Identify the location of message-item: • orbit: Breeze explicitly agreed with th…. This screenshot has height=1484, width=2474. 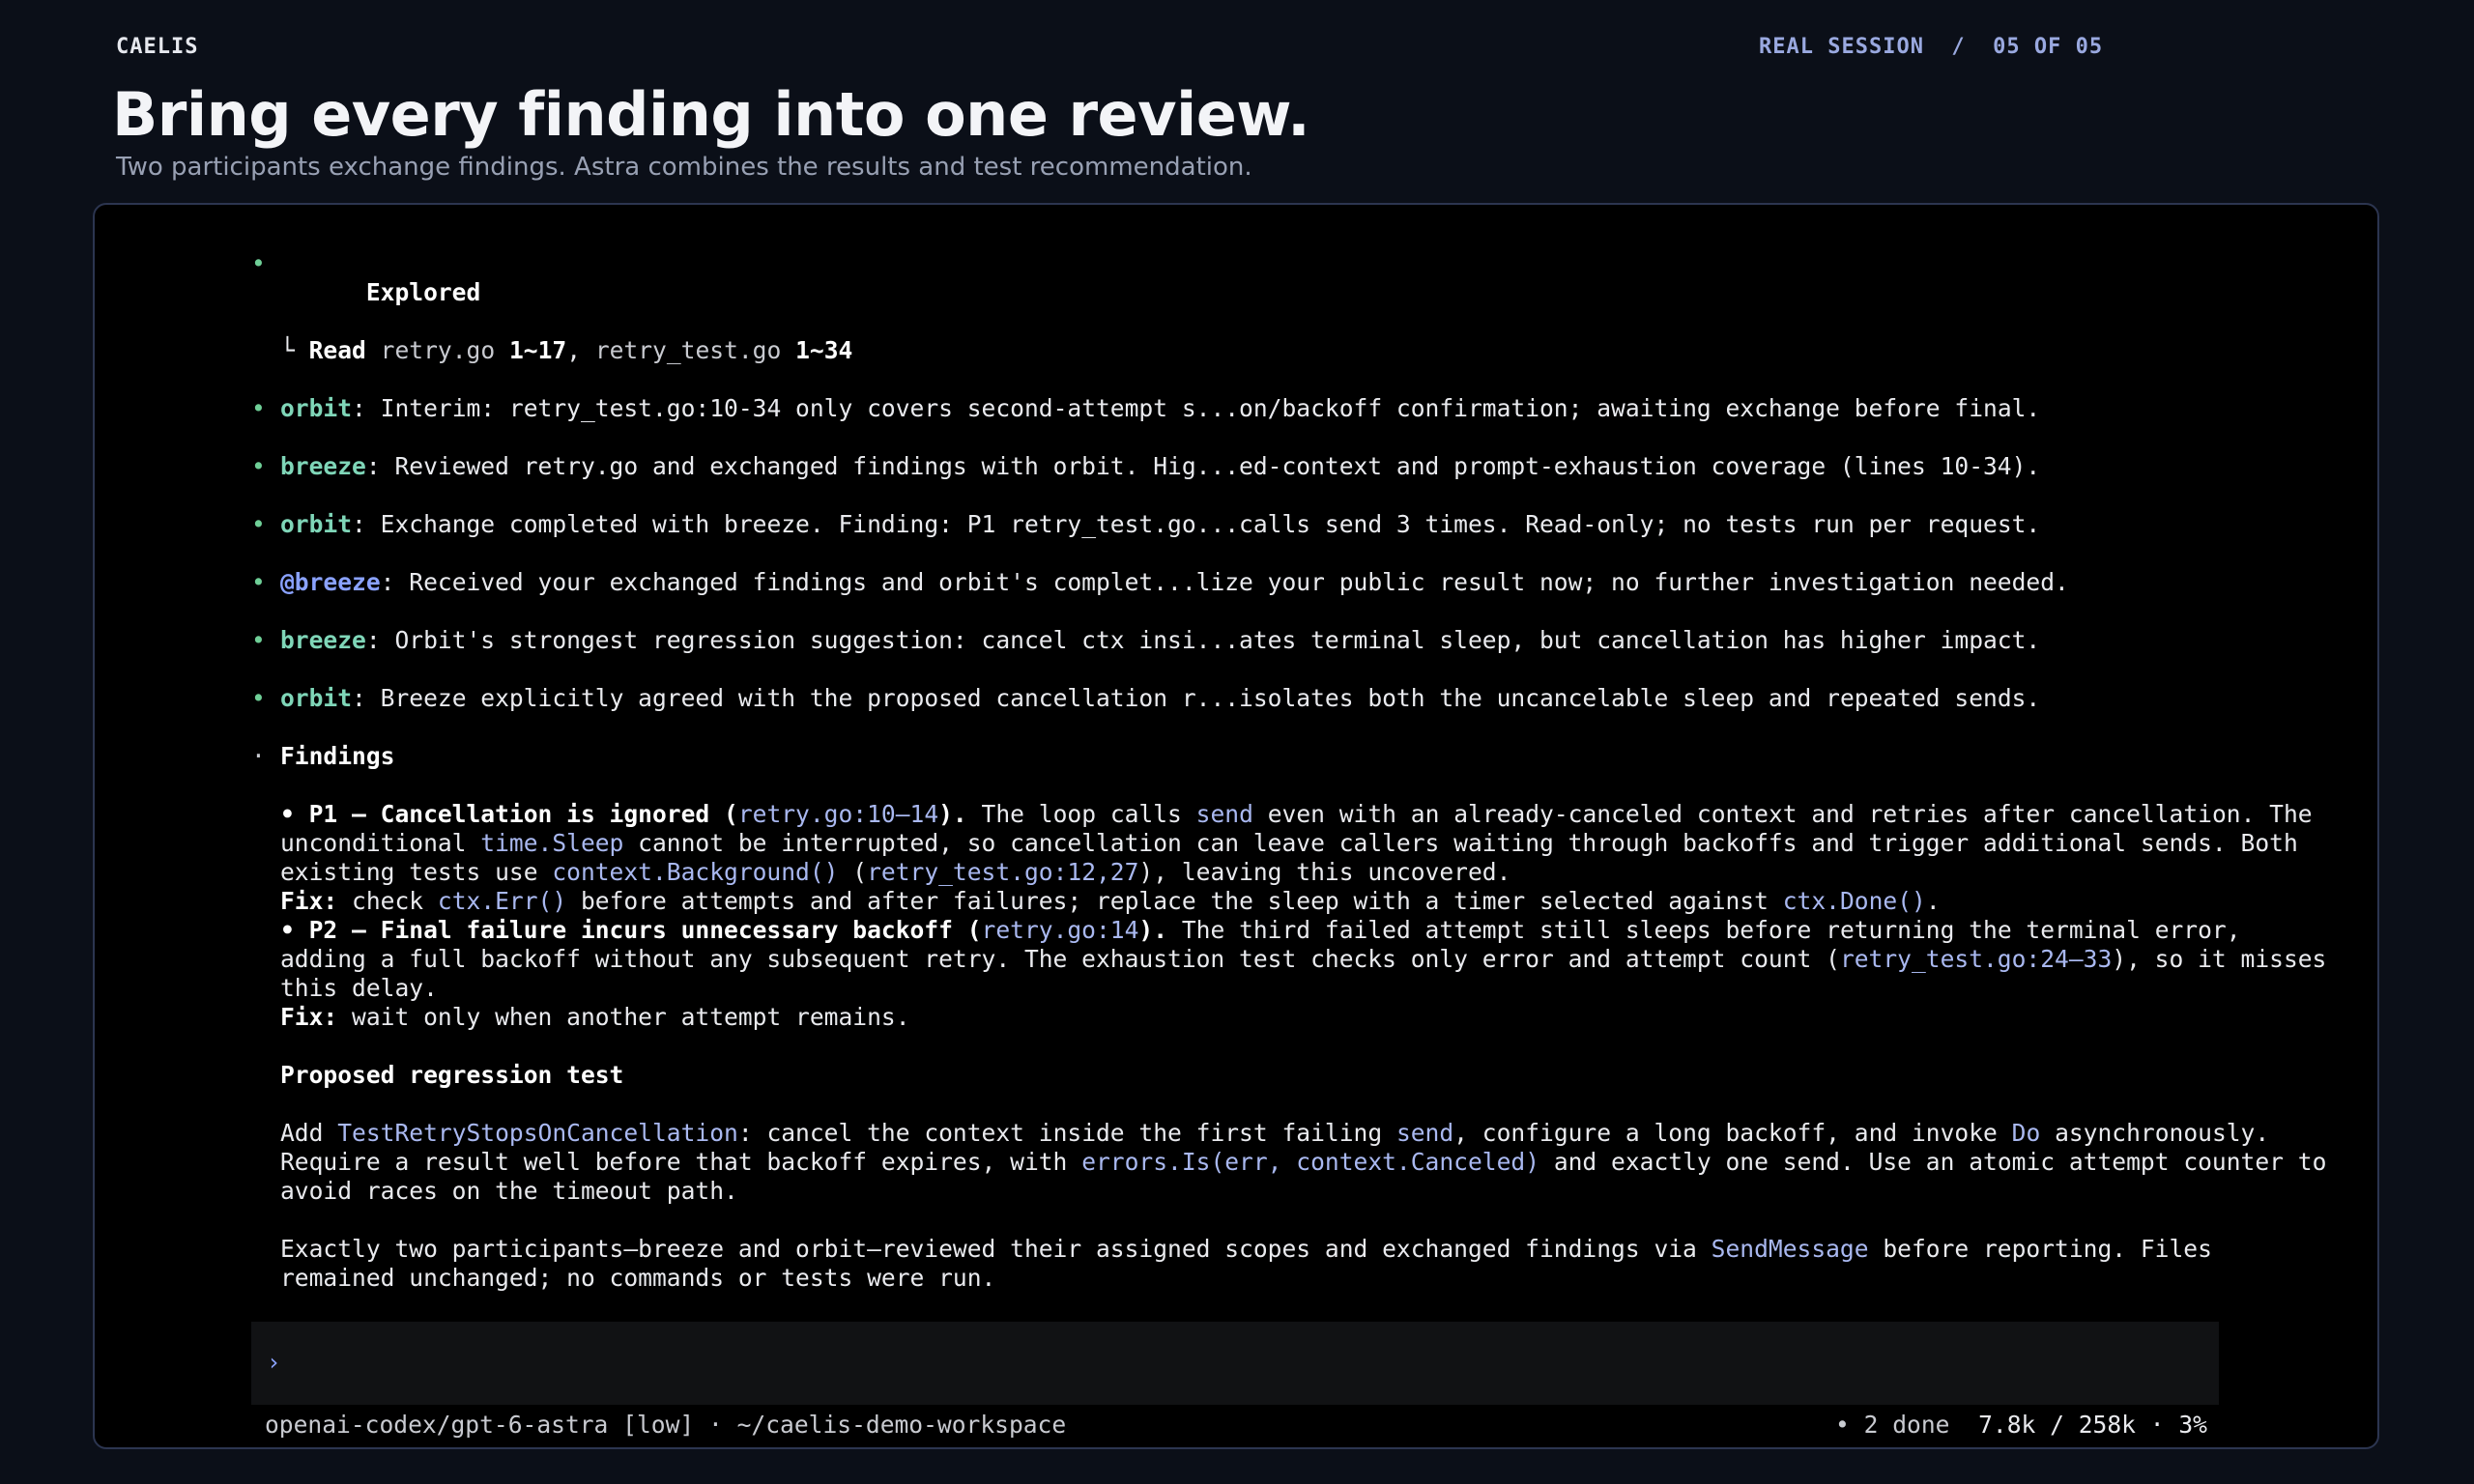
(1295, 699).